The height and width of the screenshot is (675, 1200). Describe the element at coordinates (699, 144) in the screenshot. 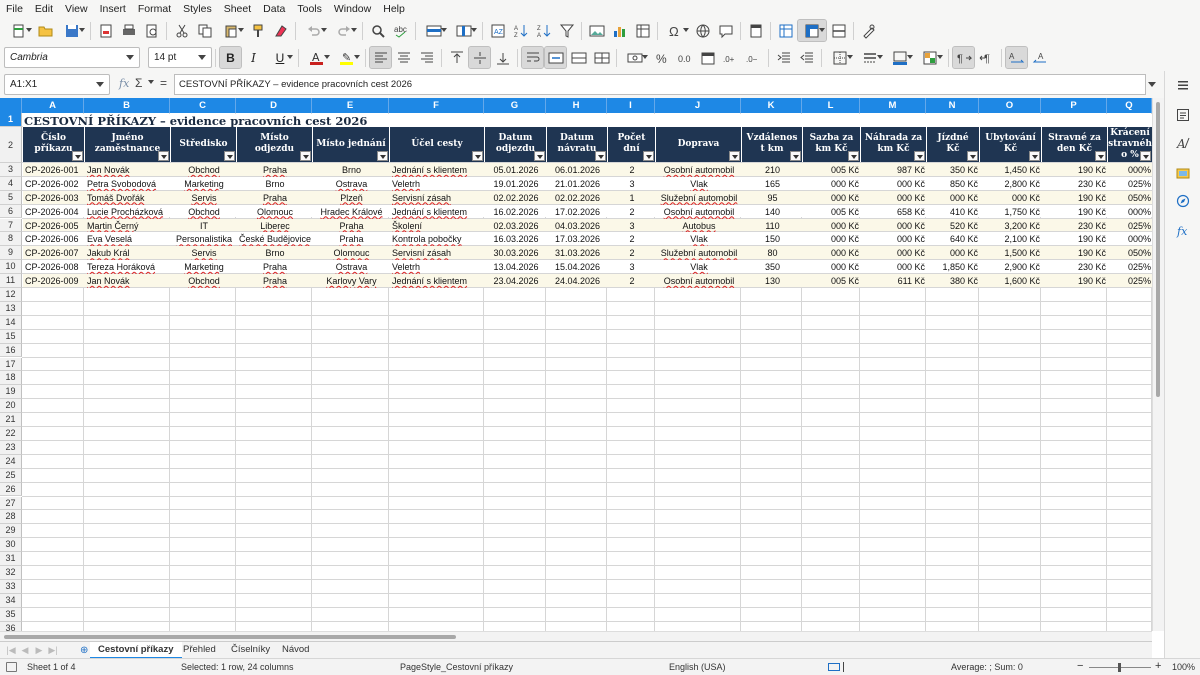

I see `header-cell-j: Doprava` at that location.